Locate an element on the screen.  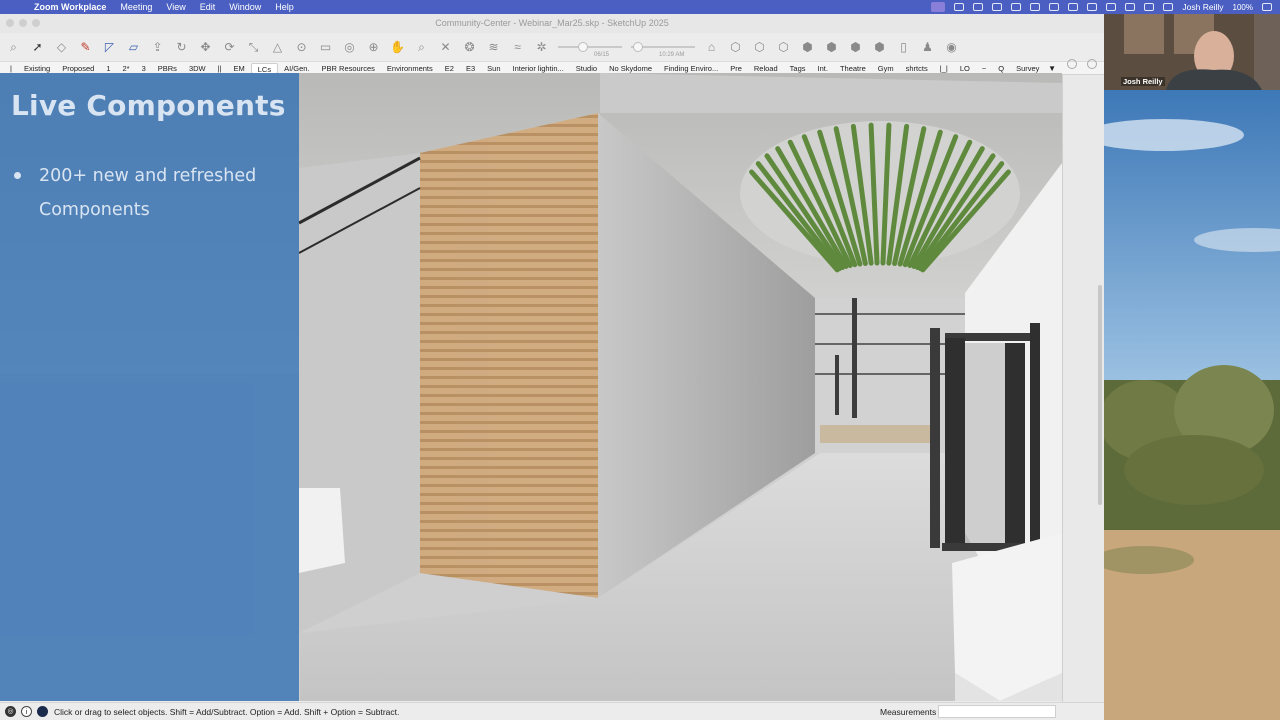
scene-tab: Int. is located at coordinates (823, 68).